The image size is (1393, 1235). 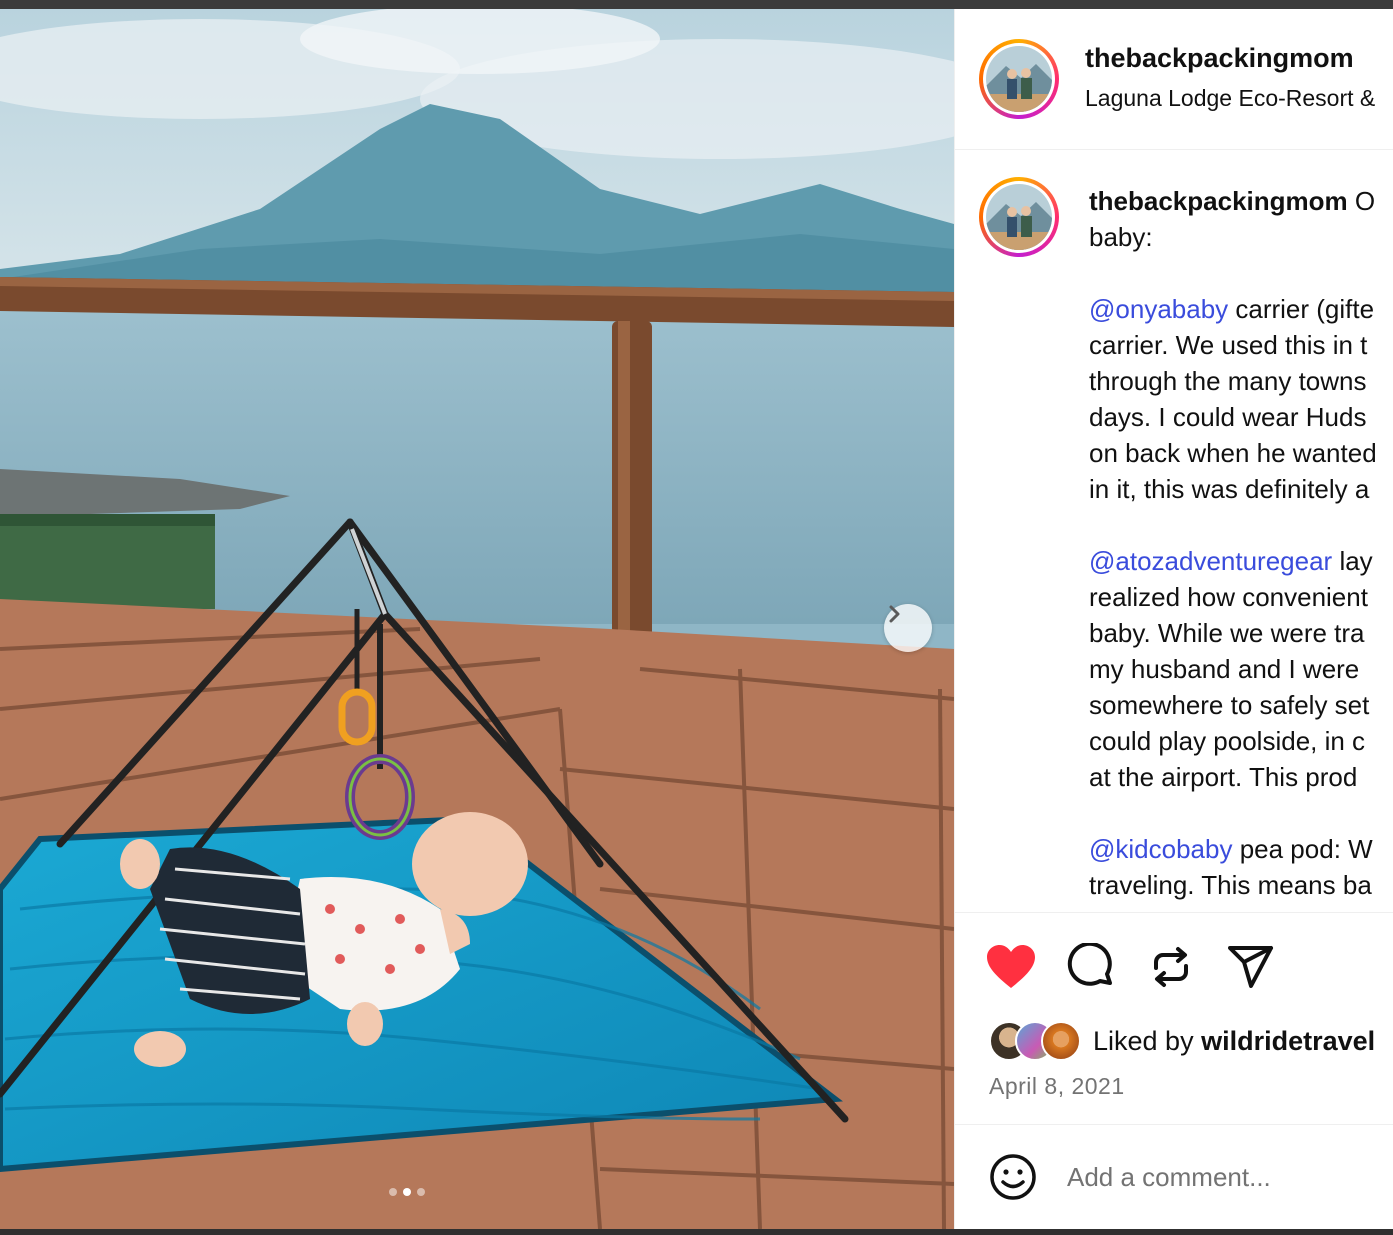 What do you see at coordinates (1229, 489) in the screenshot?
I see `caption-line: in it, this was definitely a` at bounding box center [1229, 489].